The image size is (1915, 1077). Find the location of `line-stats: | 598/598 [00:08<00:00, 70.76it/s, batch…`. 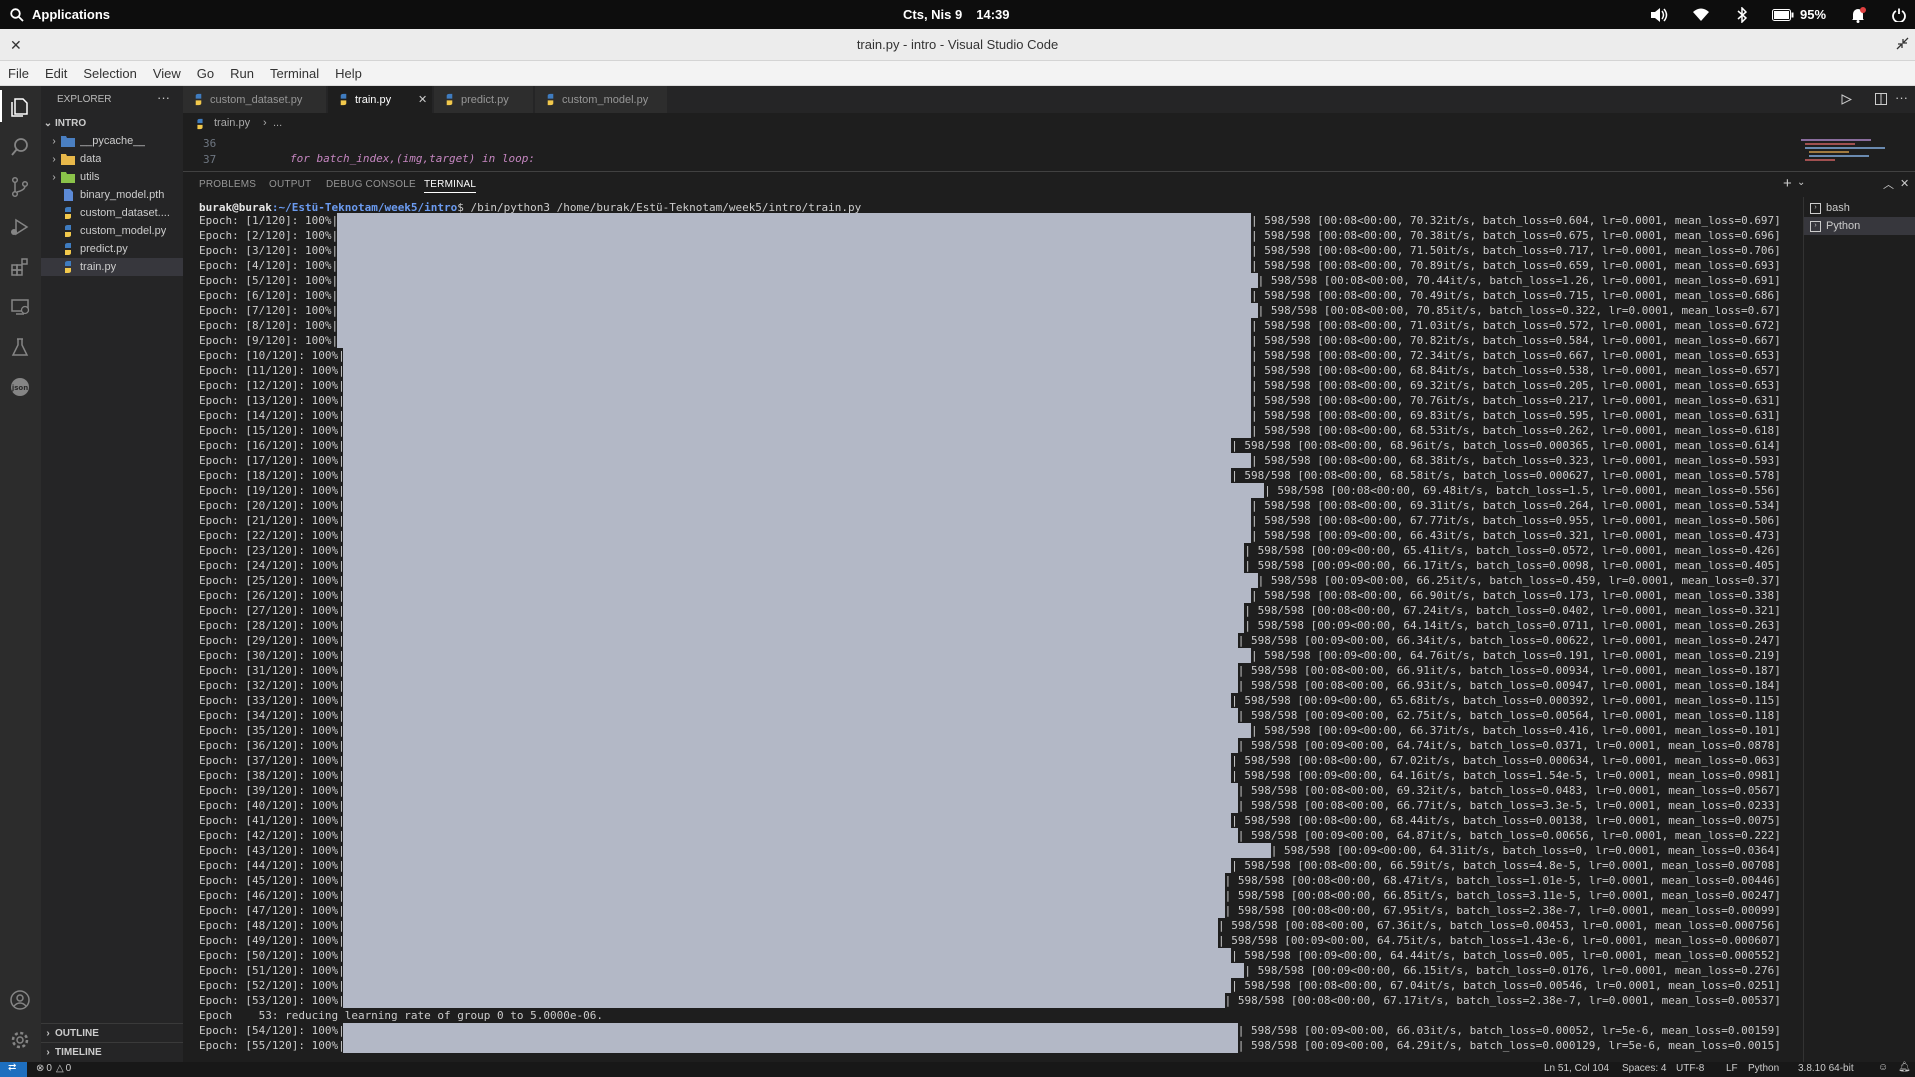

line-stats: | 598/598 [00:08<00:00, 70.76it/s, batch… is located at coordinates (1516, 400).